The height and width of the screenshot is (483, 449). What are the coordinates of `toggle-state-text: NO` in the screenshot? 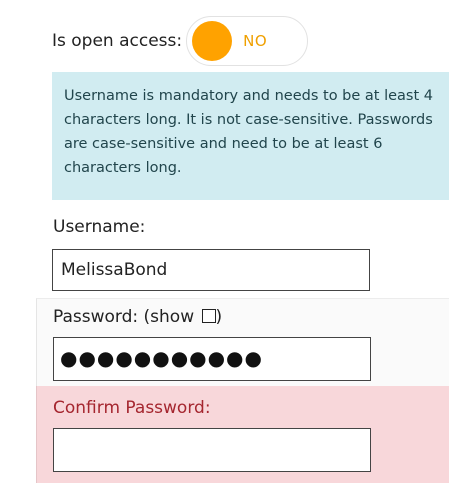 It's located at (255, 41).